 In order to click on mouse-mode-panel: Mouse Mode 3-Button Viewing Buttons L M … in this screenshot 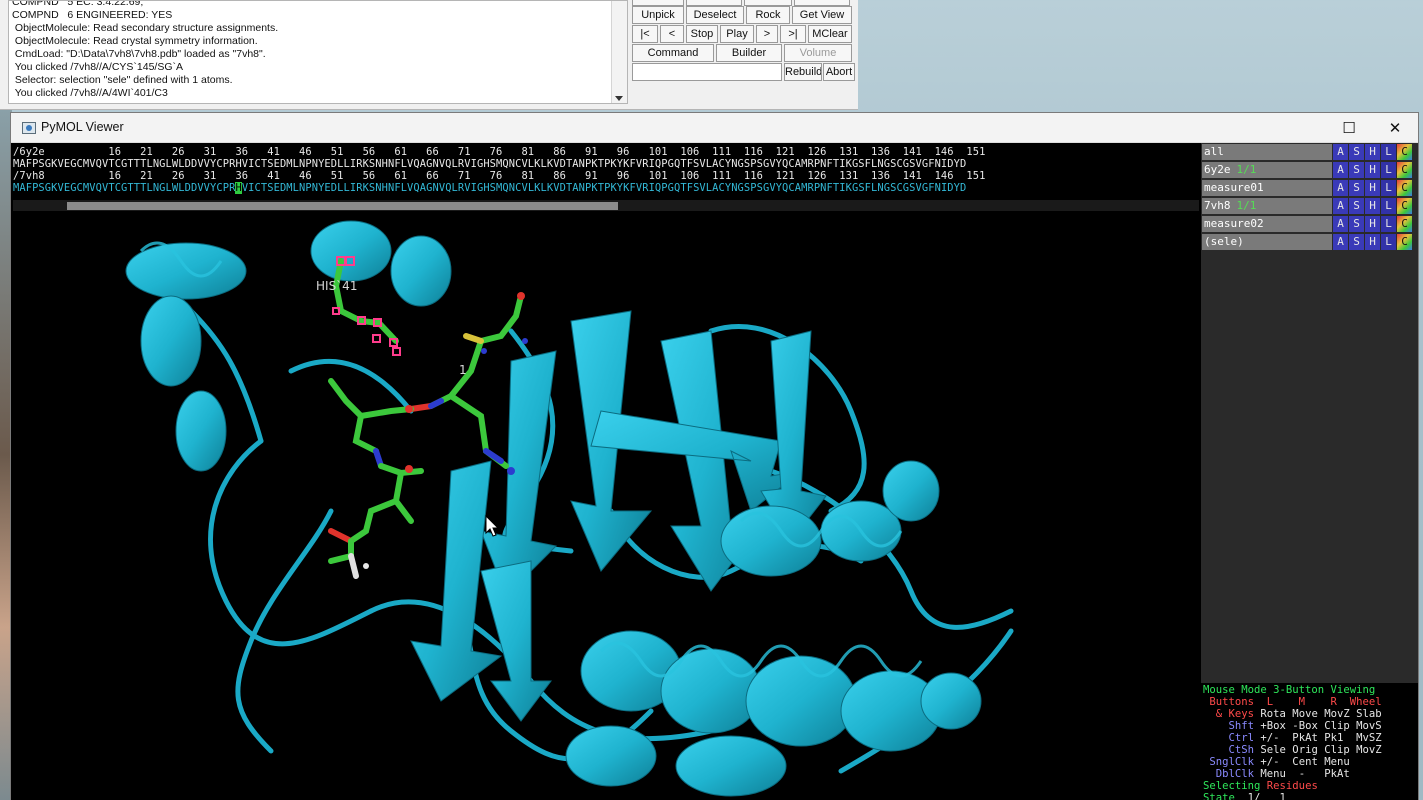, I will do `click(1309, 741)`.